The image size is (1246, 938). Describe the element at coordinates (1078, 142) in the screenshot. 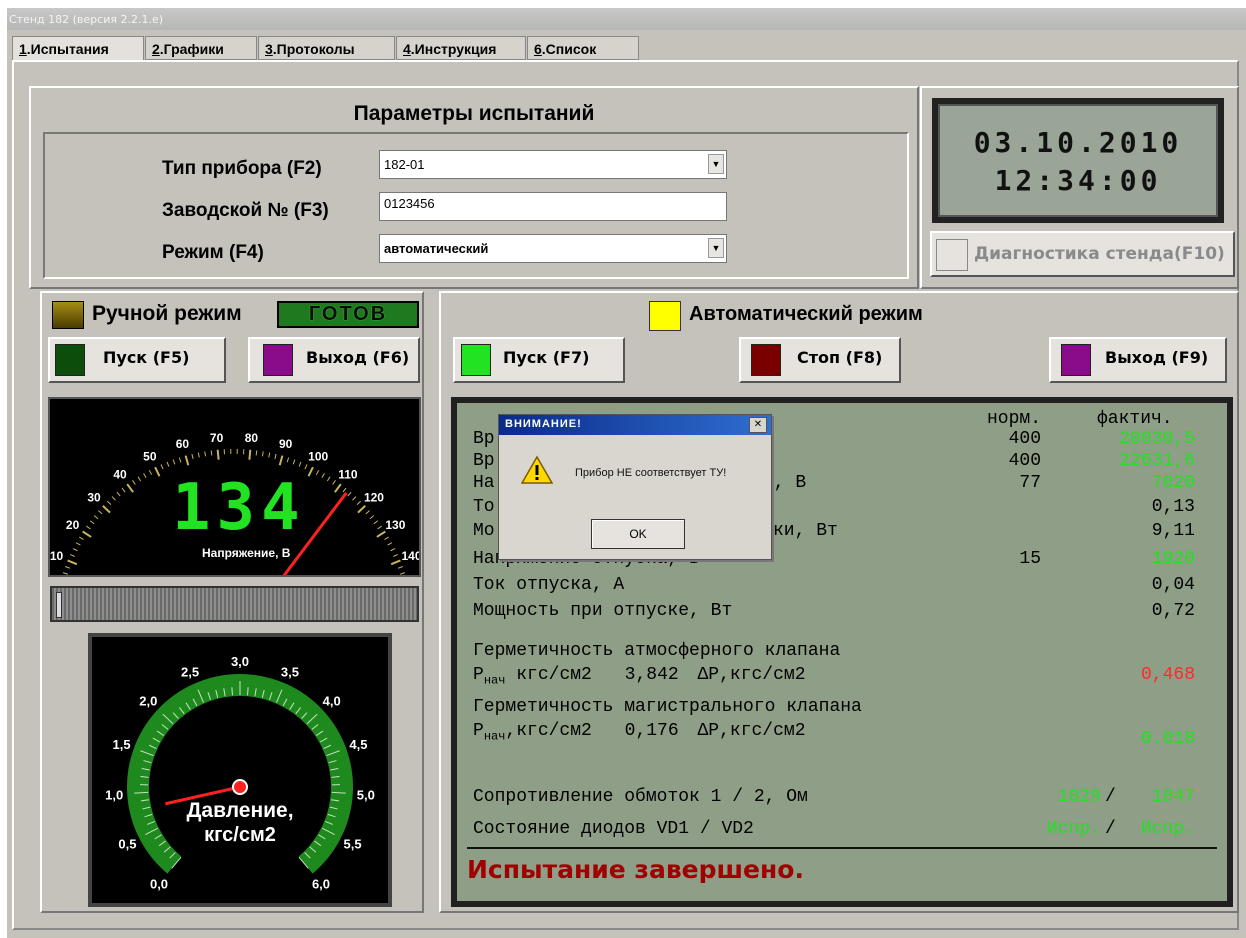

I see `clock-date: 03.10.2010` at that location.